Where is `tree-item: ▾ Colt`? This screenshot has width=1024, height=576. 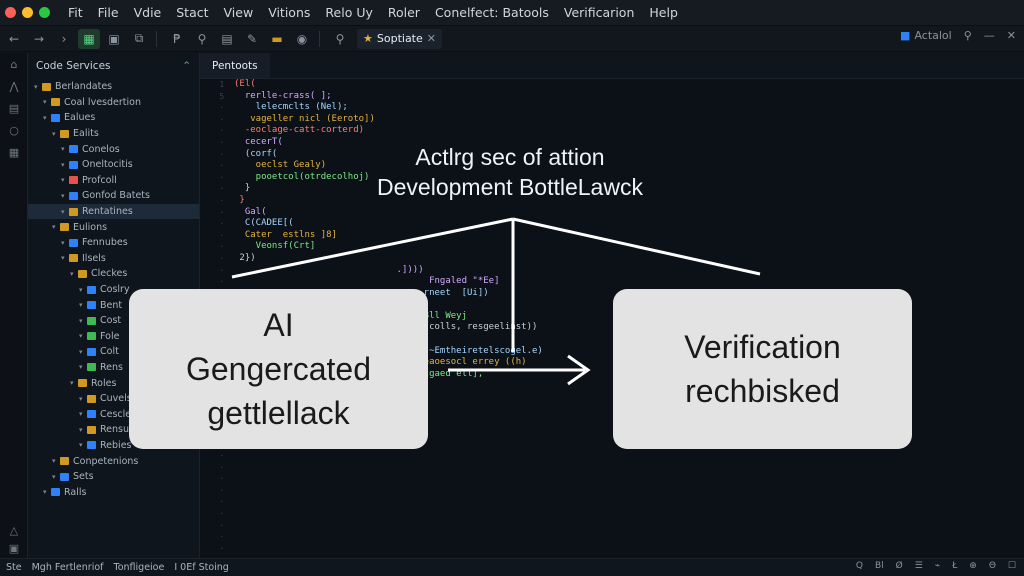 tree-item: ▾ Colt is located at coordinates (113, 352).